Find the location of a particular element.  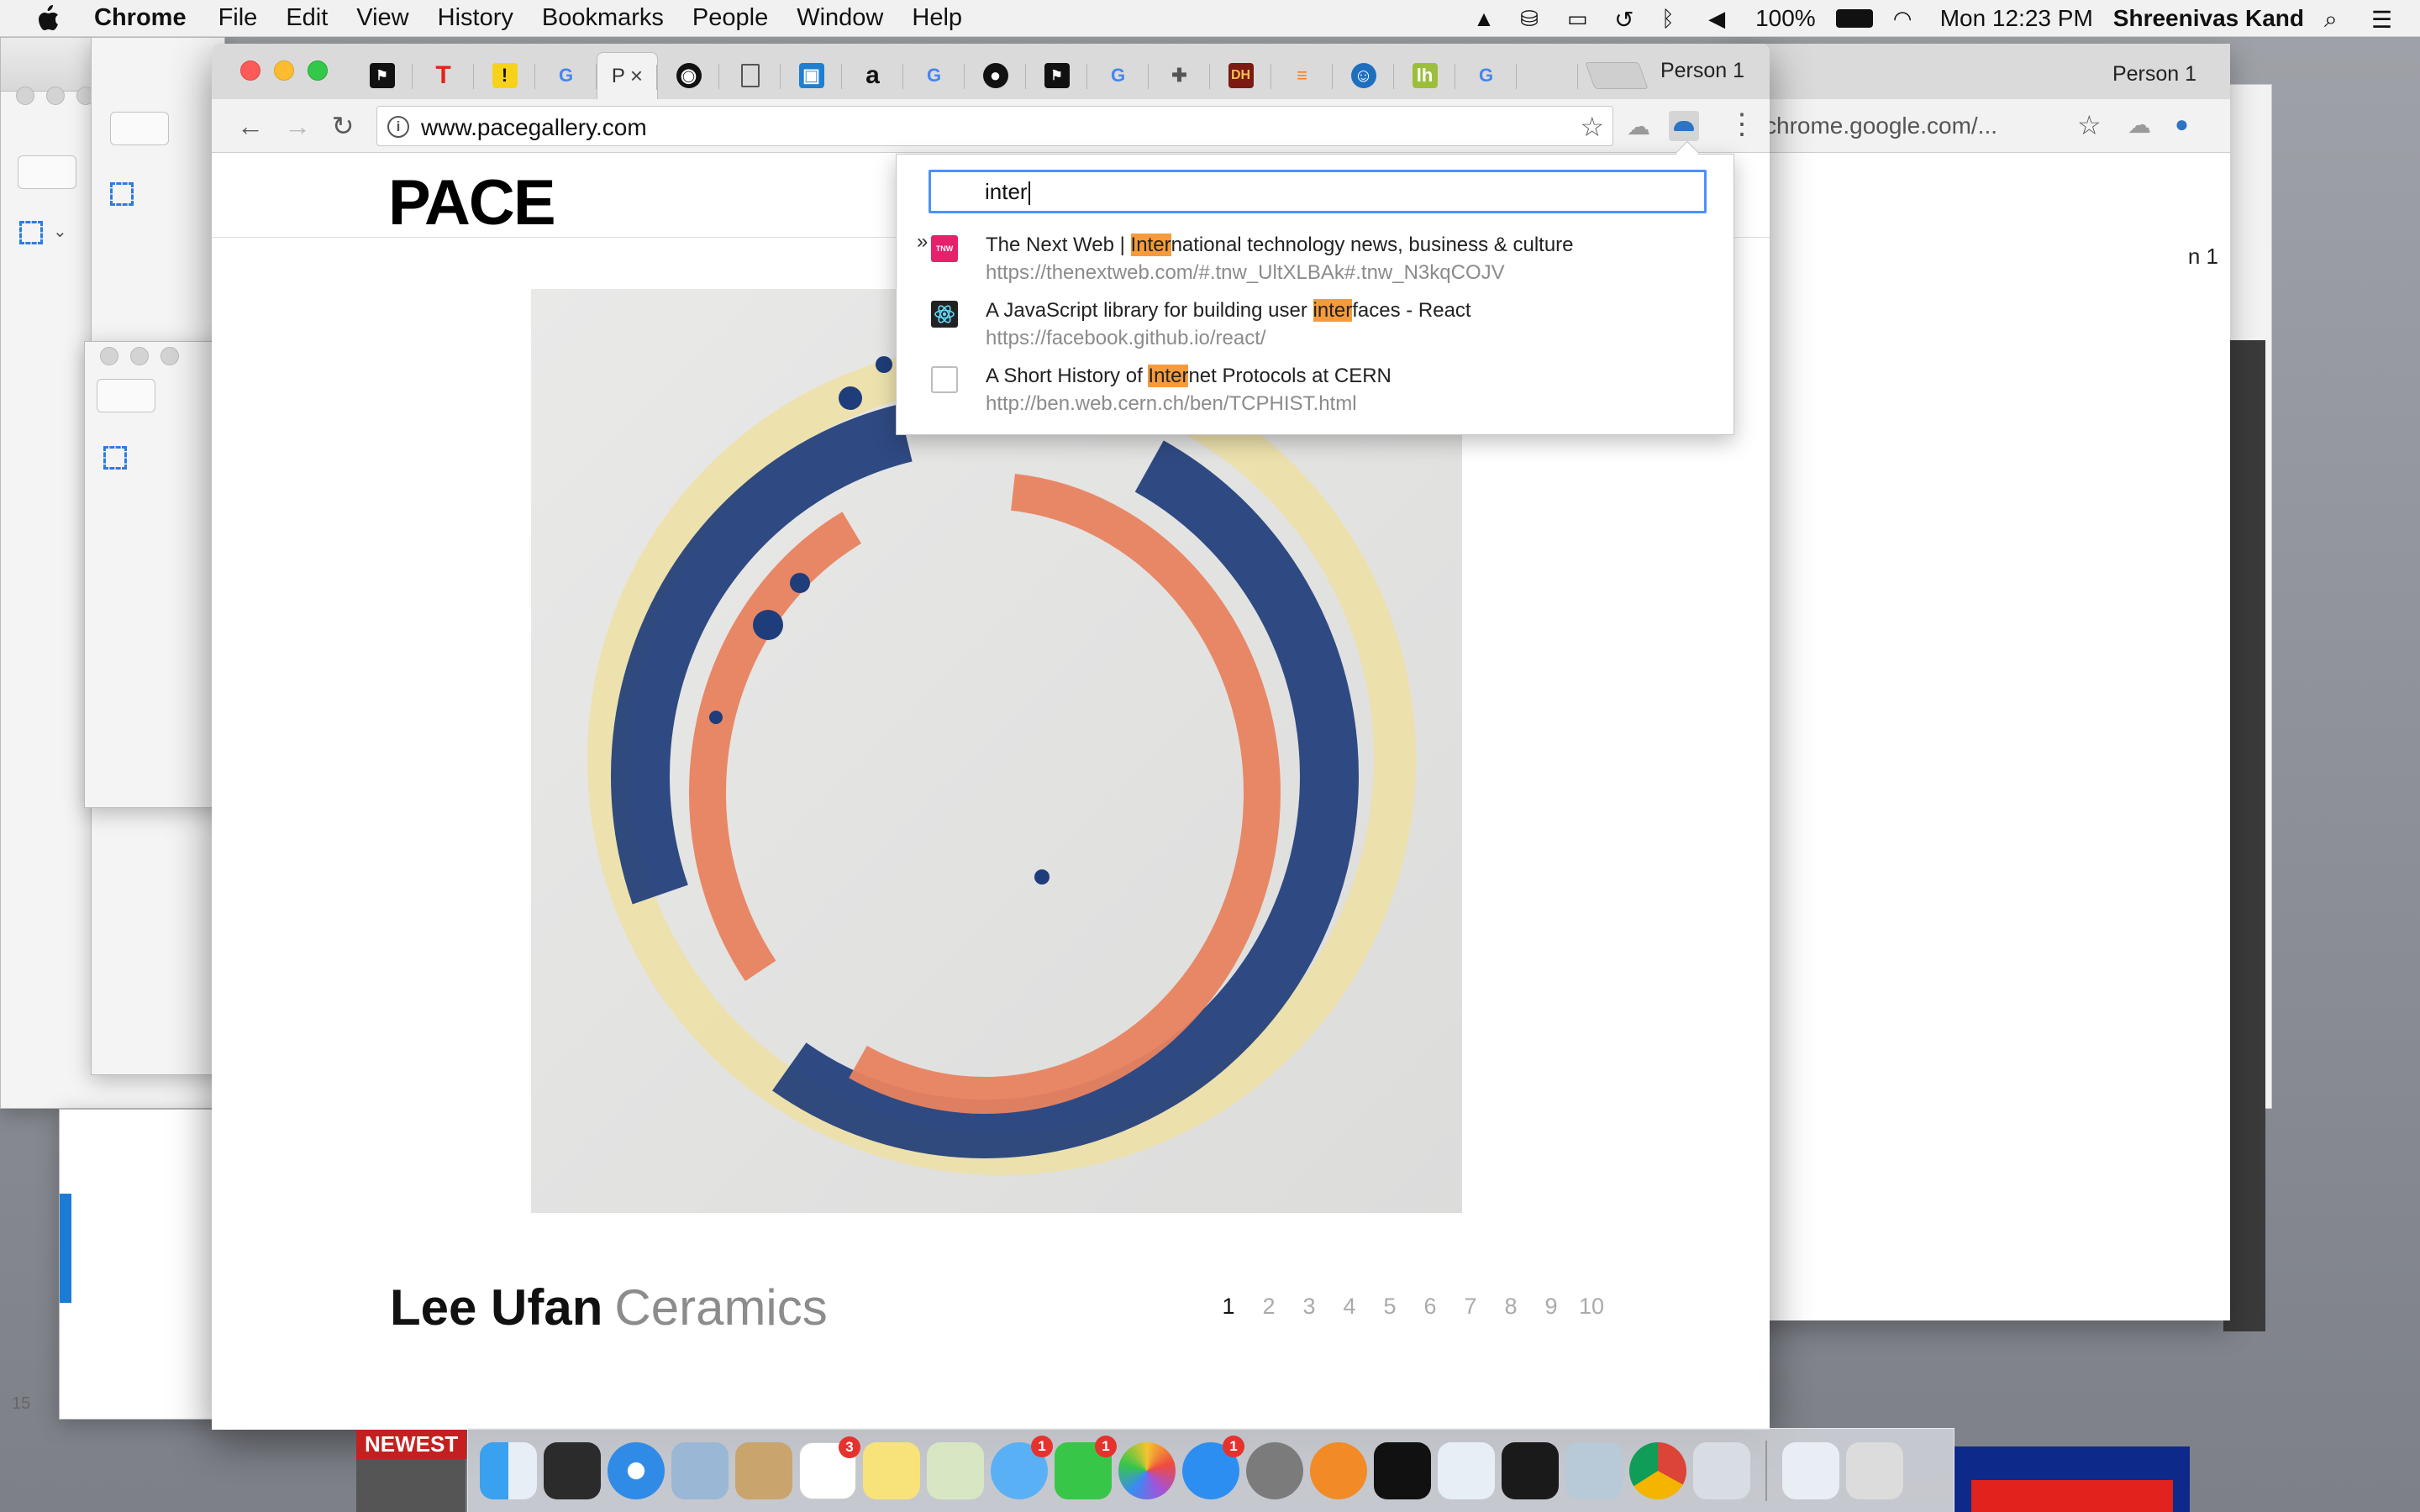

sidebar-toggle-button is located at coordinates (47, 172).